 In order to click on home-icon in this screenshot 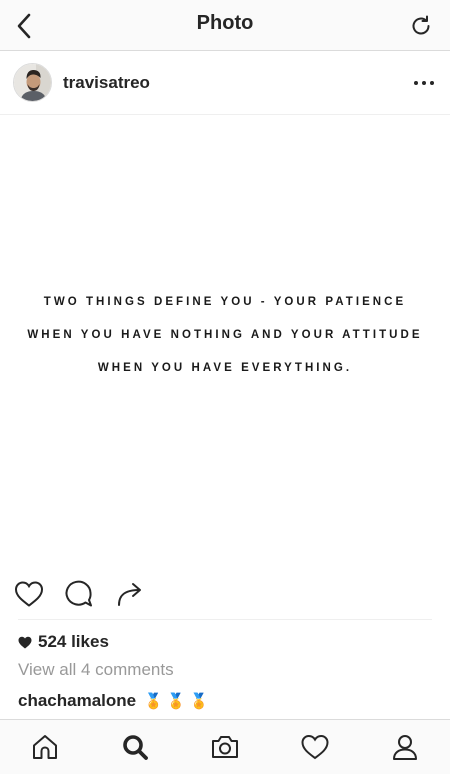, I will do `click(45, 747)`.